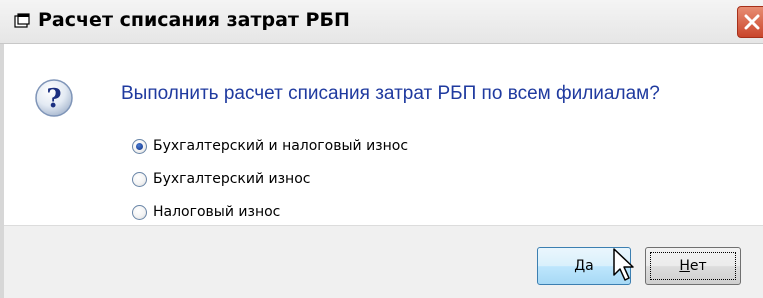 This screenshot has width=763, height=298. I want to click on radio-option-accounting-and-tax: Бухгалтерский и налоговый износ, so click(270, 146).